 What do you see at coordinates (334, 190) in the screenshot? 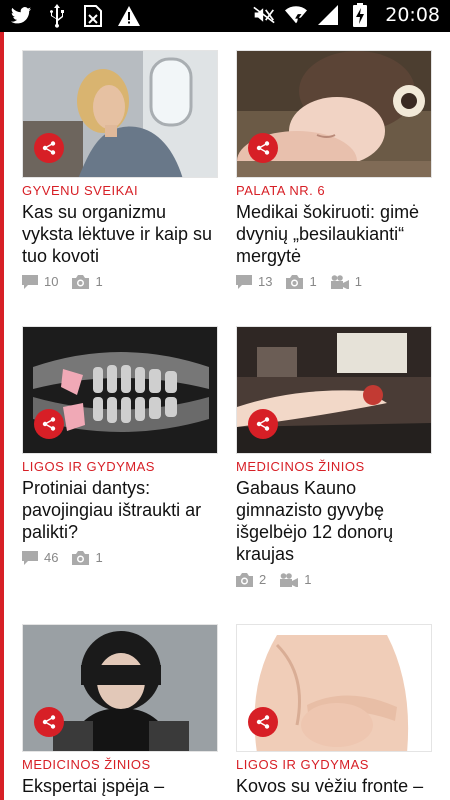
I see `article-category: PALATA NR. 6` at bounding box center [334, 190].